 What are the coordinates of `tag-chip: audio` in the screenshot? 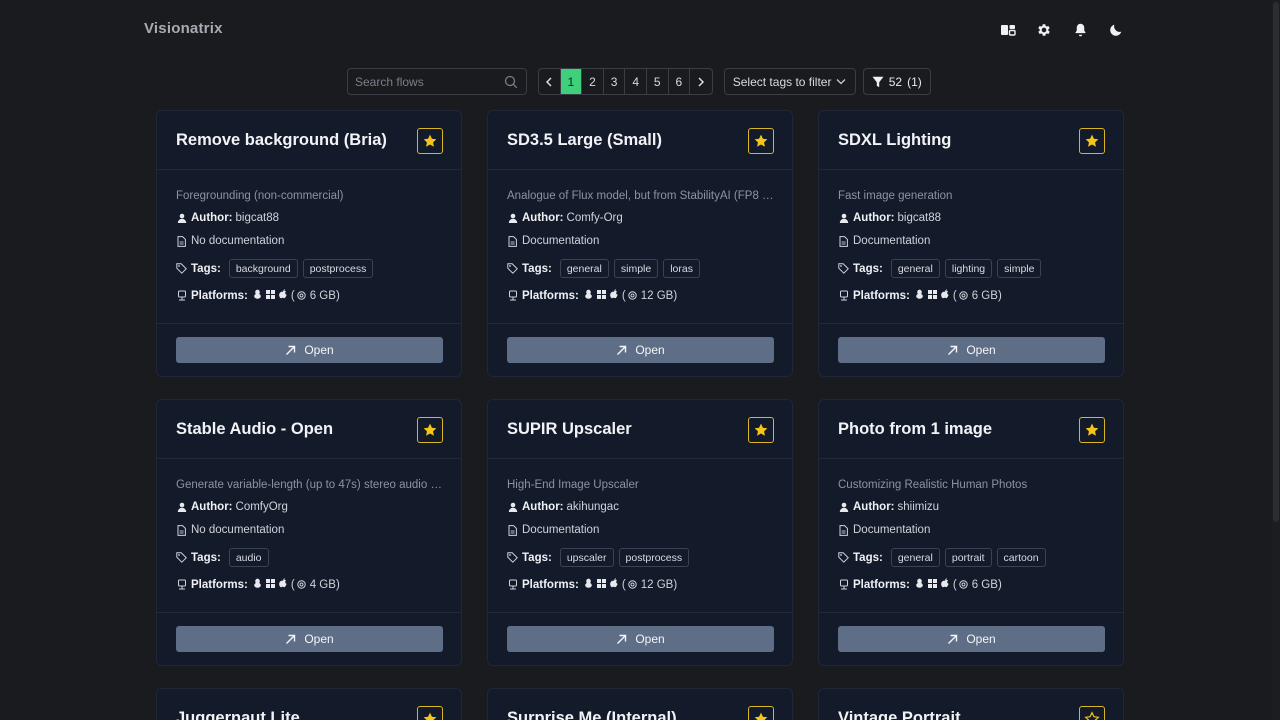 It's located at (248, 557).